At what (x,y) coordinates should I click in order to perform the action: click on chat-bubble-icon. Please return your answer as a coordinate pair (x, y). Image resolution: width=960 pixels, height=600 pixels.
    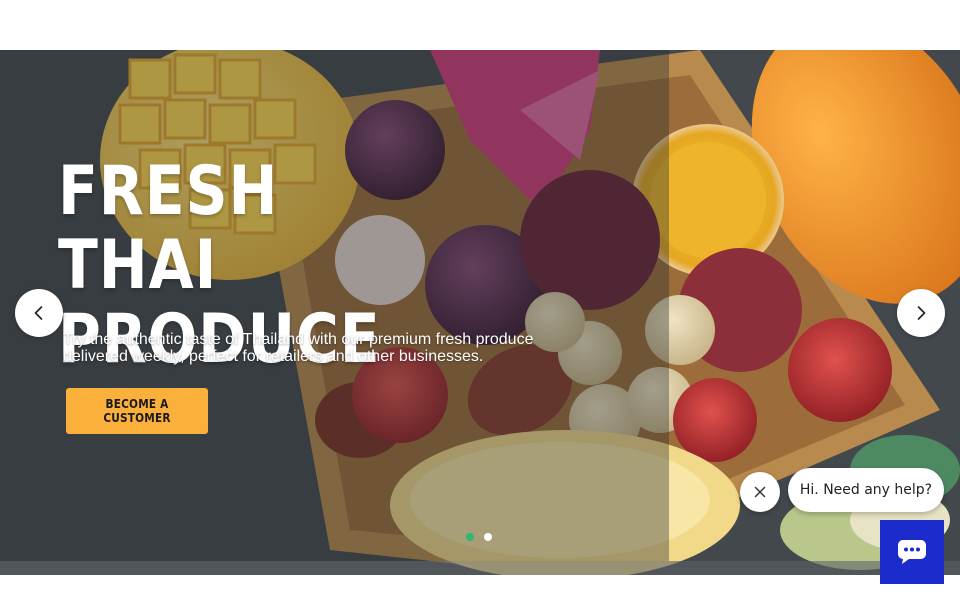
    Looking at the image, I should click on (912, 552).